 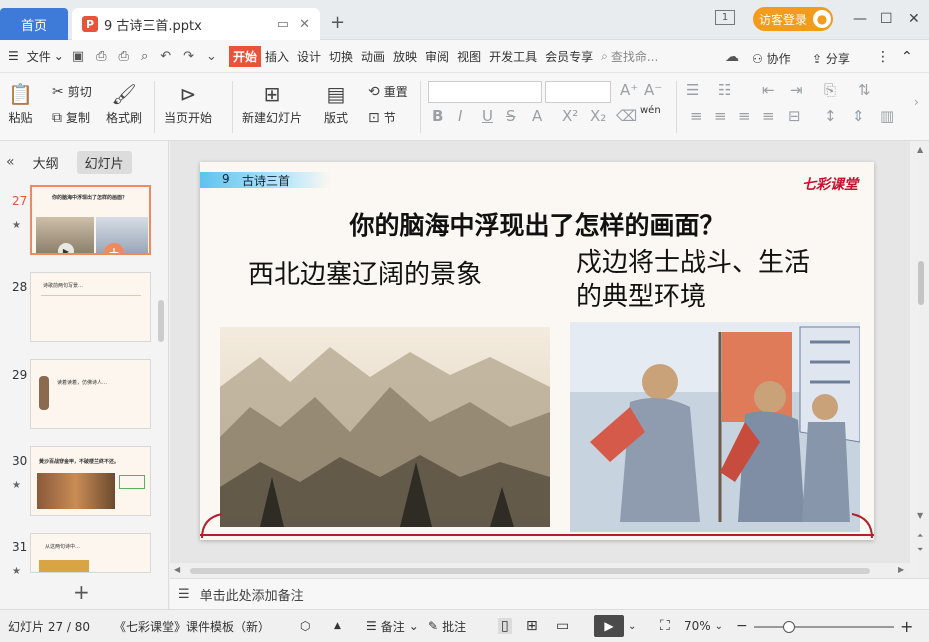 I want to click on italic-icon: I, so click(x=460, y=116).